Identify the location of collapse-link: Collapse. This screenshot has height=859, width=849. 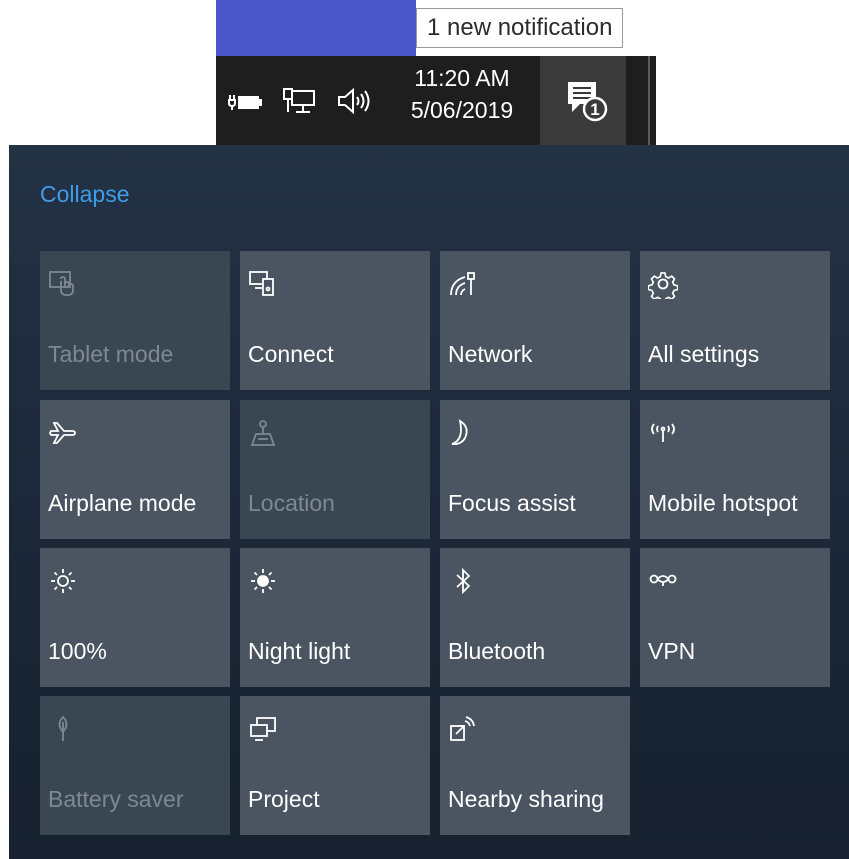
(85, 194).